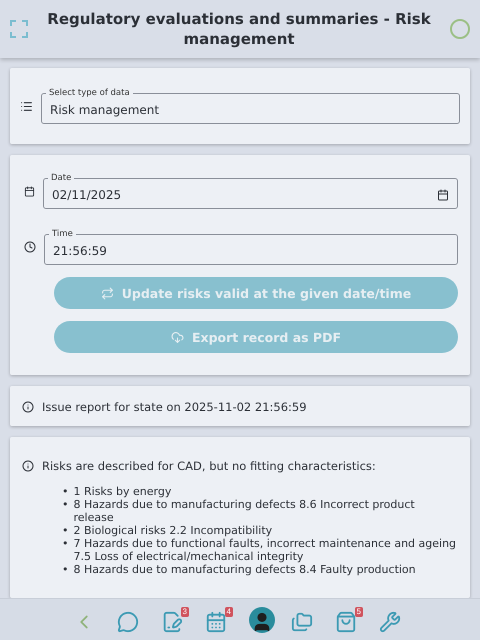 The image size is (480, 640). I want to click on folders-icon, so click(302, 621).